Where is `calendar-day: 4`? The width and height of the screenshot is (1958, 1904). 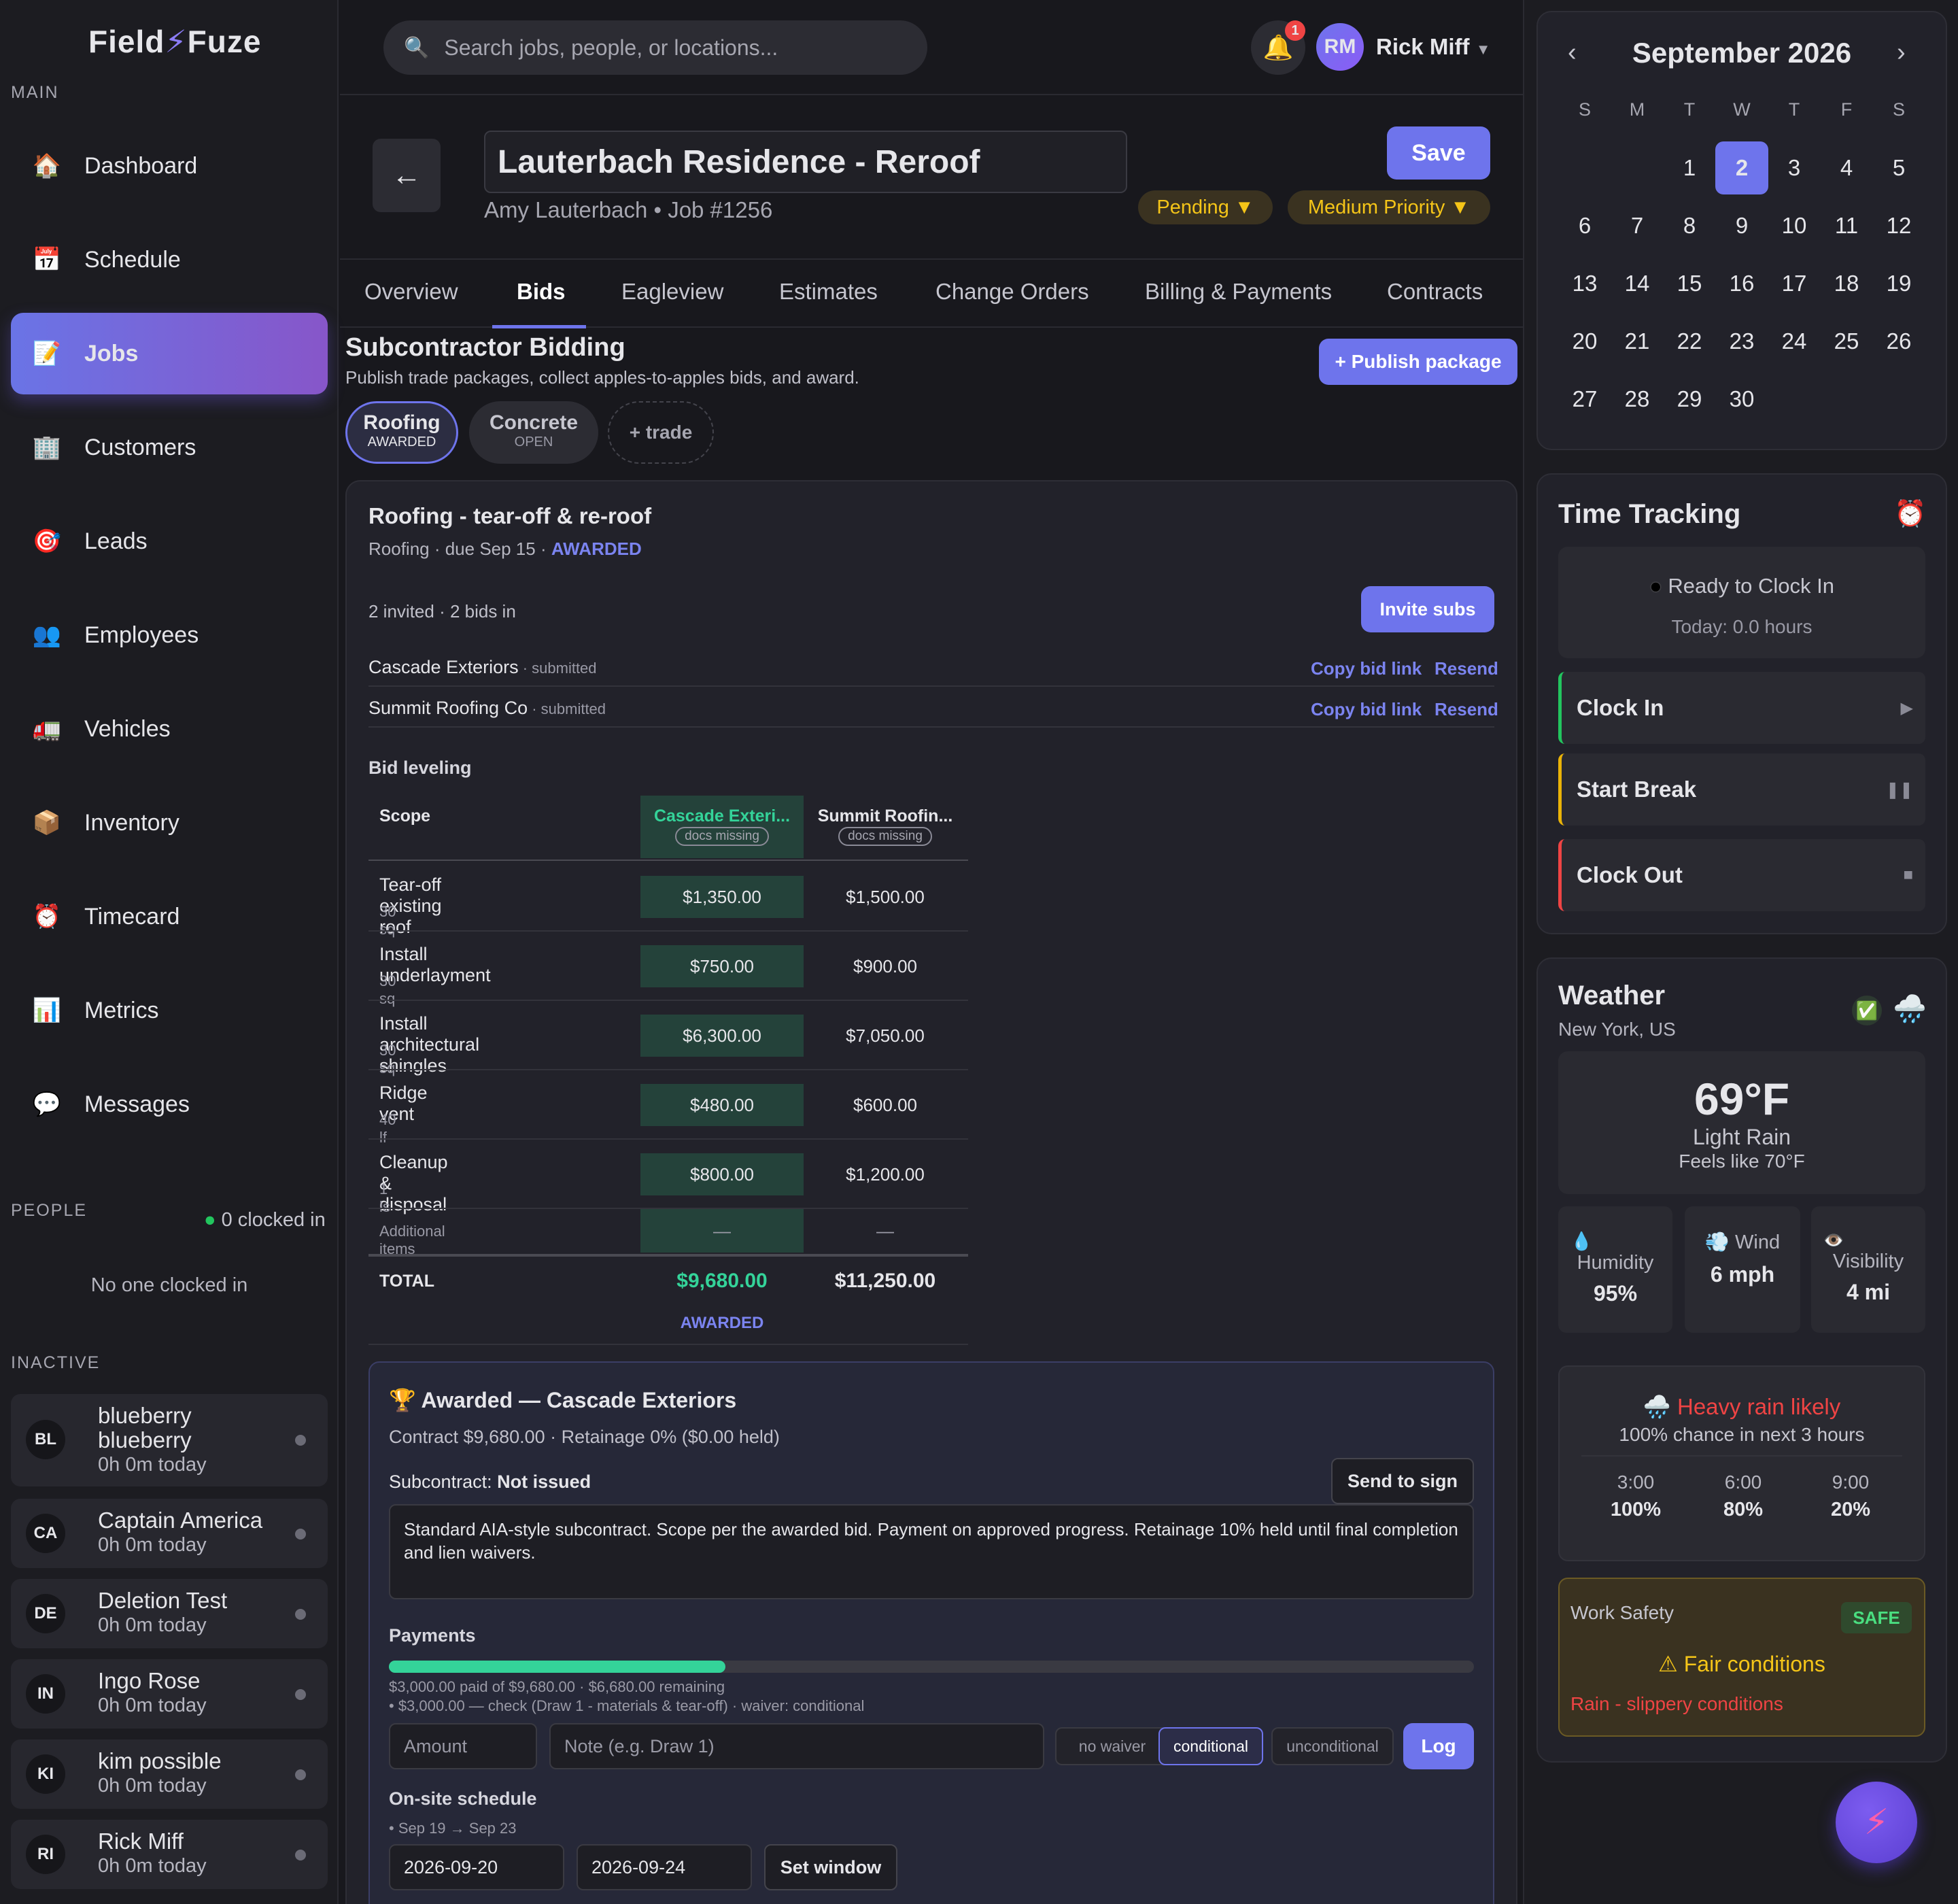
calendar-day: 4 is located at coordinates (1846, 168).